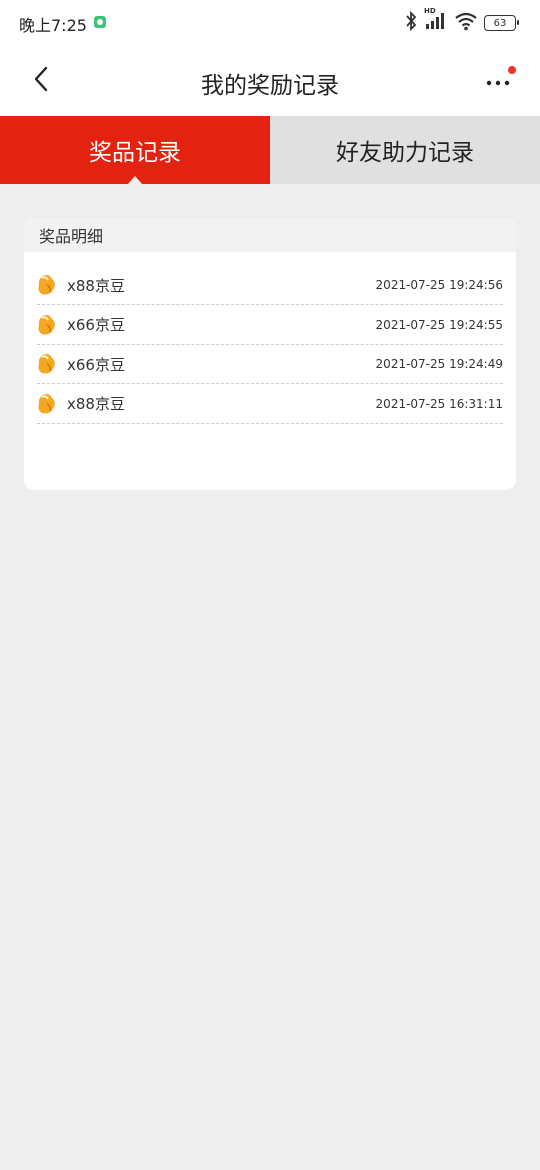  What do you see at coordinates (411, 22) in the screenshot?
I see `bluetooth-icon` at bounding box center [411, 22].